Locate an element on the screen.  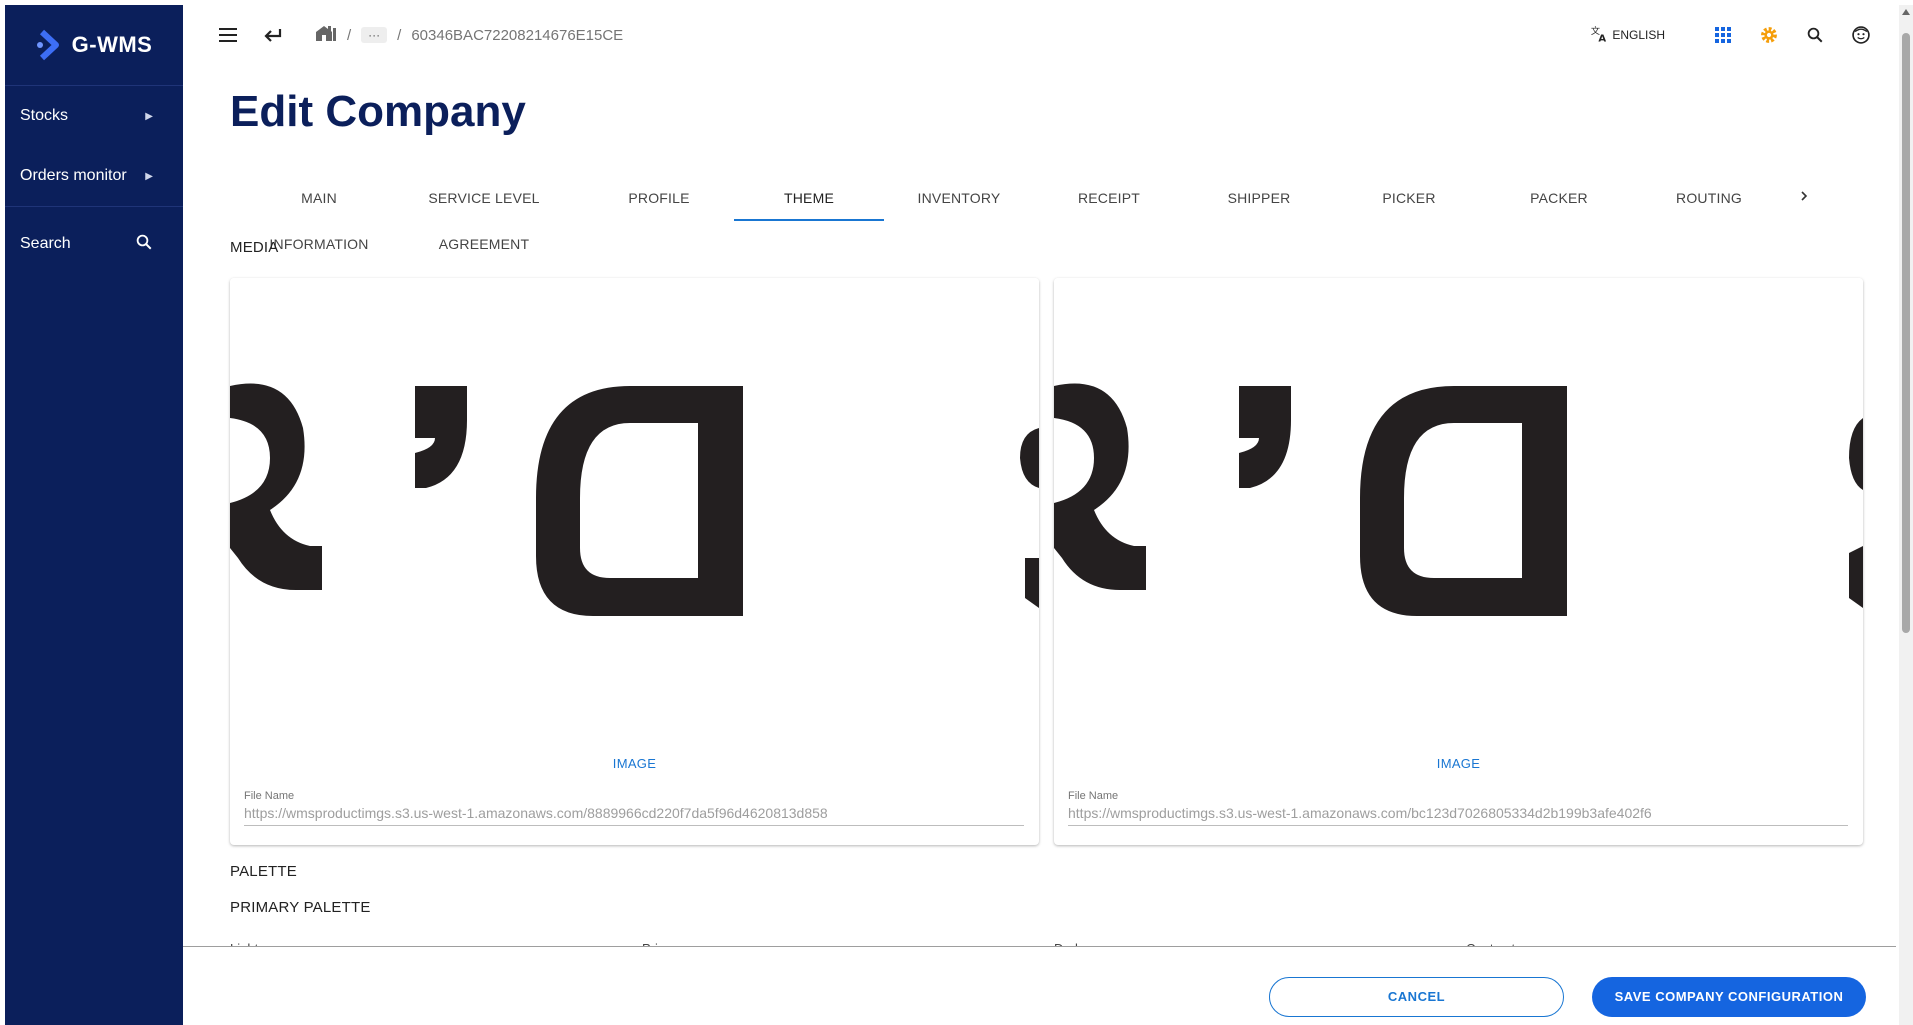
media-section-title: MEDIA is located at coordinates (254, 247).